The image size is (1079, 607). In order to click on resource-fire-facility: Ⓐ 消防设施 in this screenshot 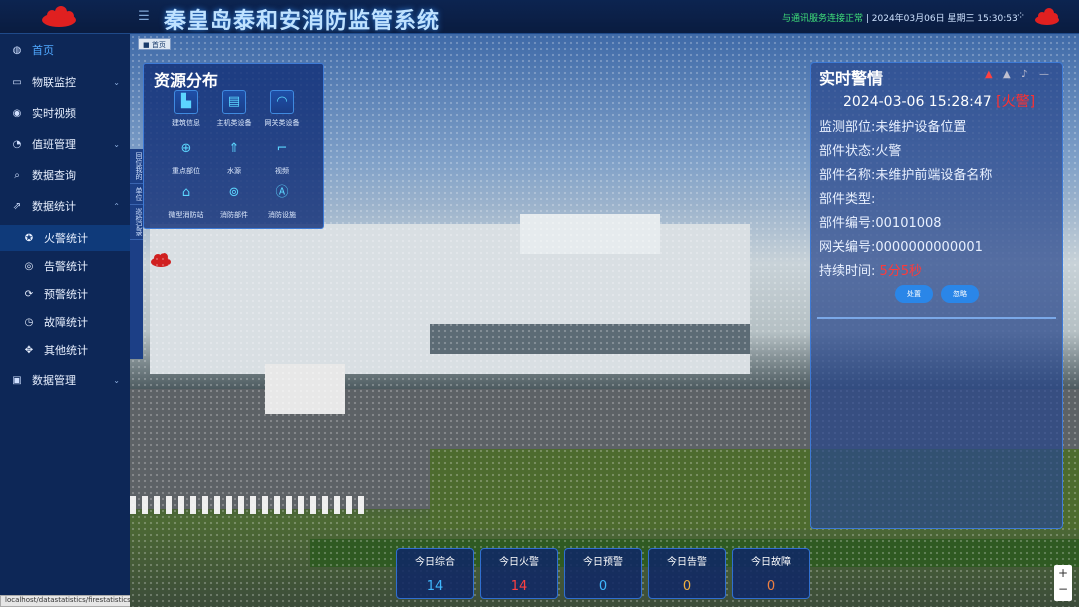, I will do `click(282, 207)`.